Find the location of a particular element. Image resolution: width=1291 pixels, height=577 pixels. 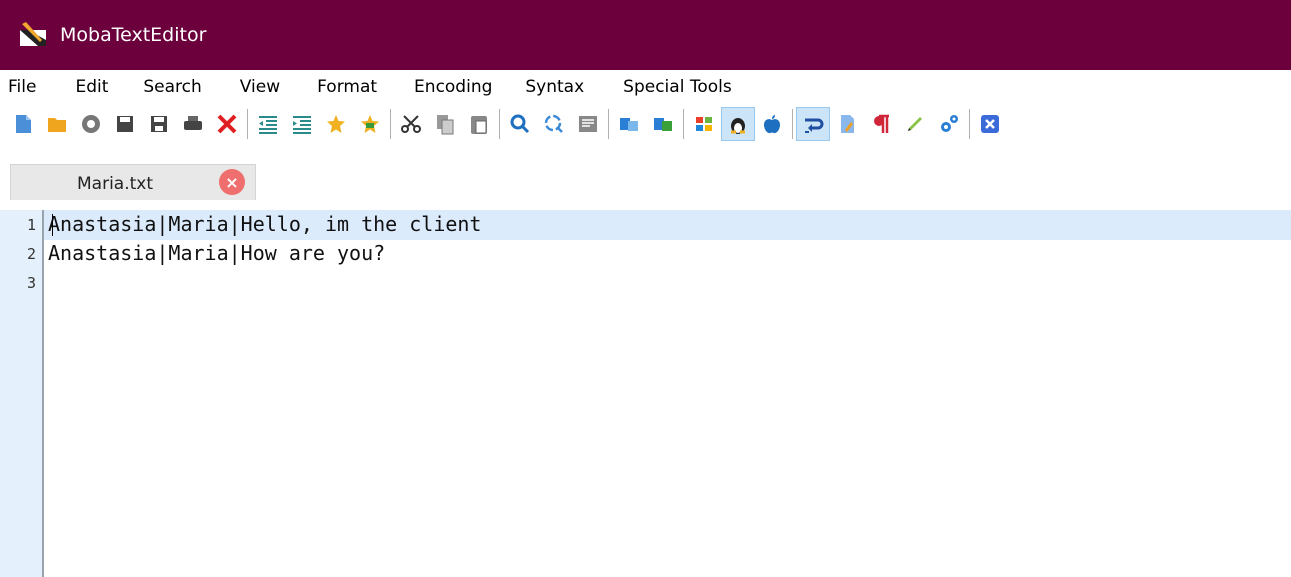

save-as-icon is located at coordinates (159, 124).